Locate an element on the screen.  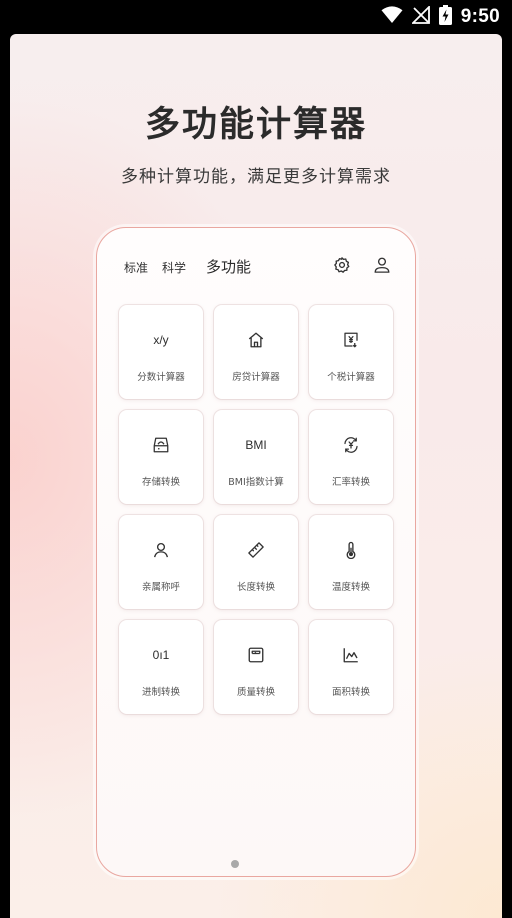
house-icon is located at coordinates (256, 340).